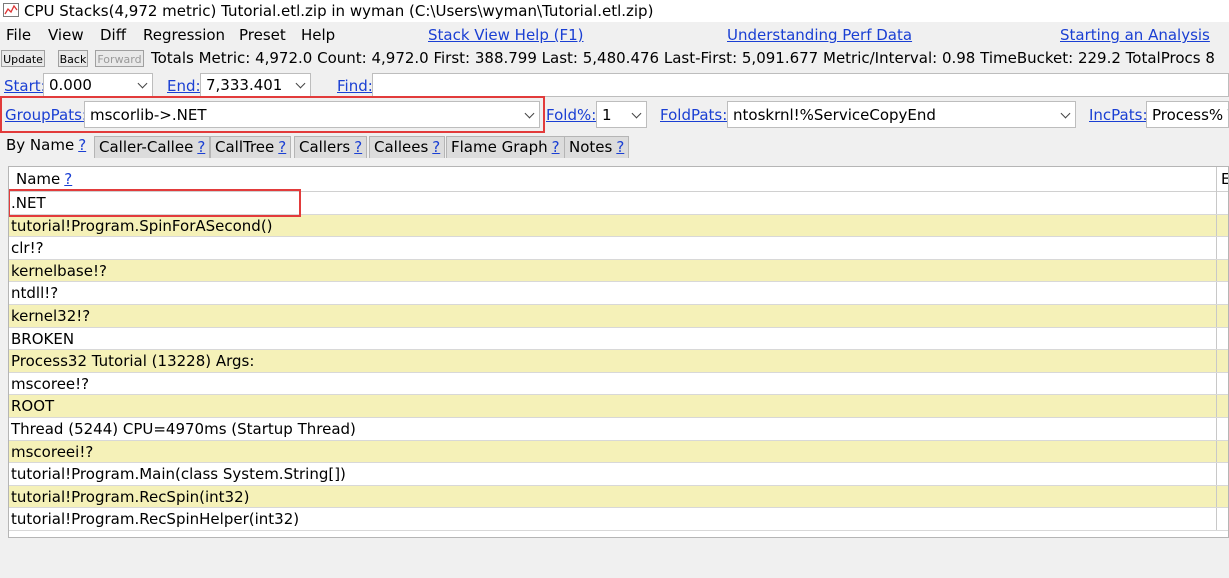 The image size is (1229, 578). I want to click on next-column-header: E, so click(1224, 179).